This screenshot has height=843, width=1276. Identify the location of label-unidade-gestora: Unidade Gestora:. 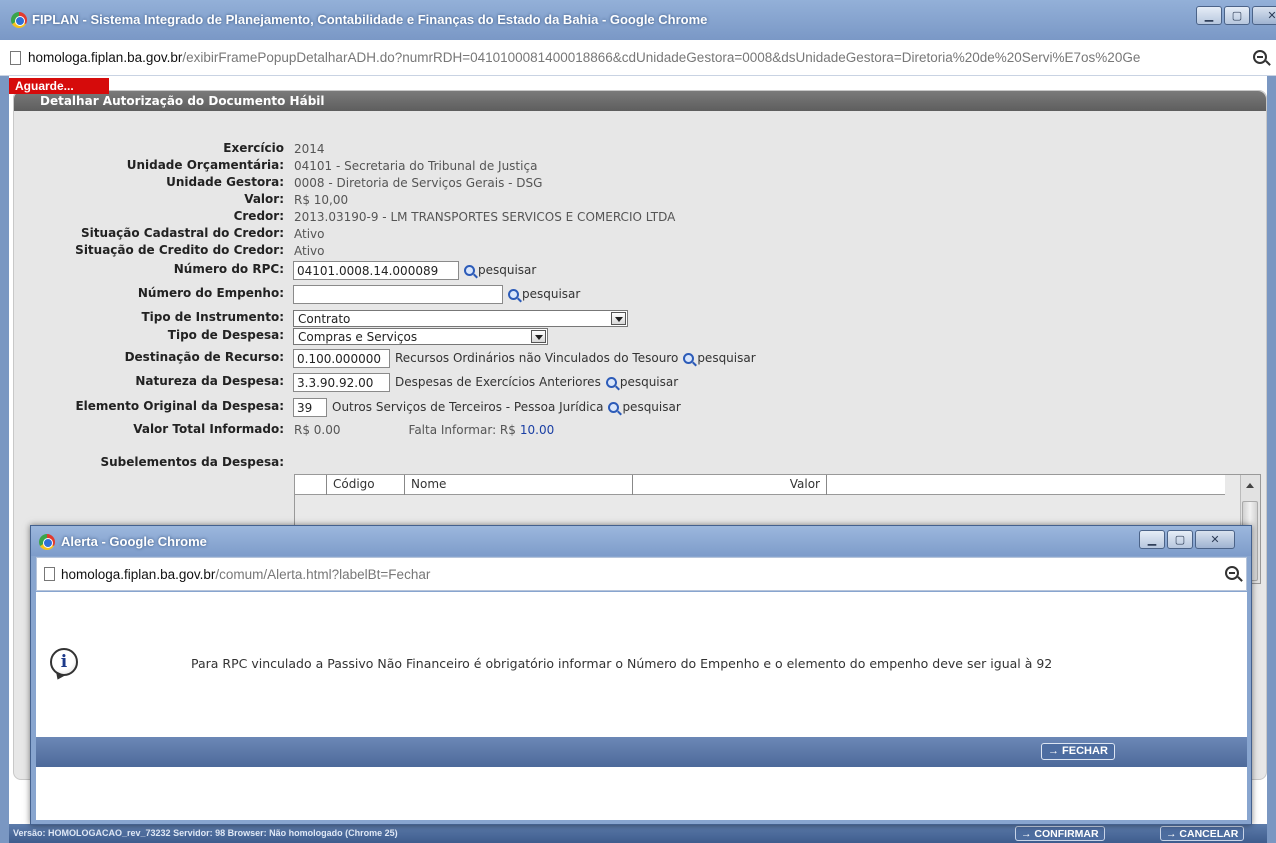
(225, 182).